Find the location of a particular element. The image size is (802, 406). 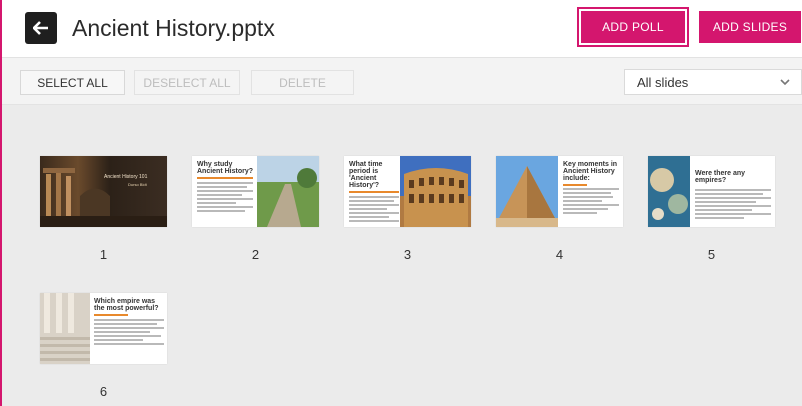

back-button is located at coordinates (41, 28).